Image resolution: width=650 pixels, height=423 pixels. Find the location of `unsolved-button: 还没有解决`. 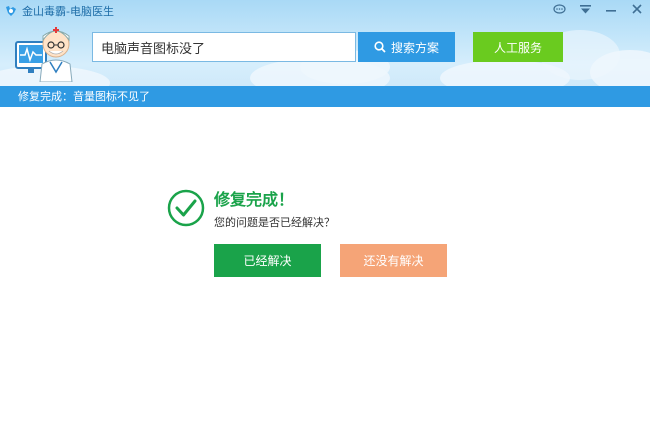

unsolved-button: 还没有解决 is located at coordinates (393, 260).